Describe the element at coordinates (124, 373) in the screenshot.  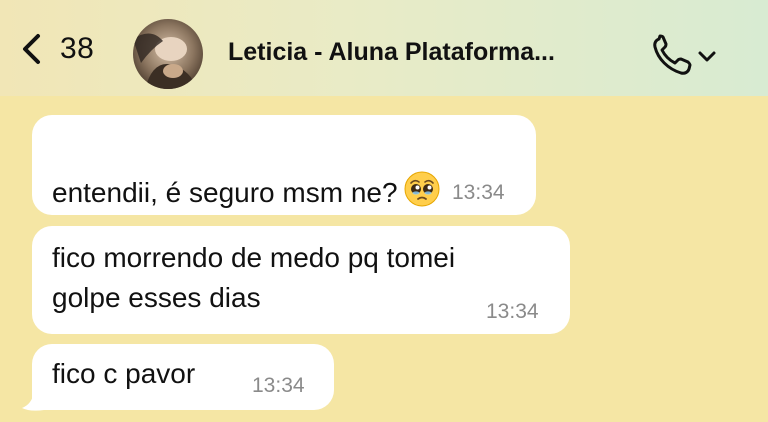
I see `message-text: fico c pavor` at that location.